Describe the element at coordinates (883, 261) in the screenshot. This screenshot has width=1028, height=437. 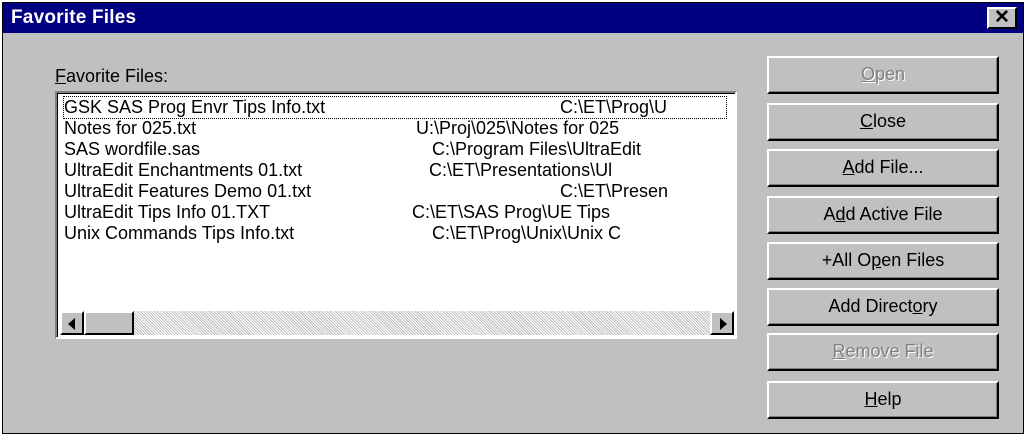
I see `add-all-open-files-button: +All Open Files` at that location.